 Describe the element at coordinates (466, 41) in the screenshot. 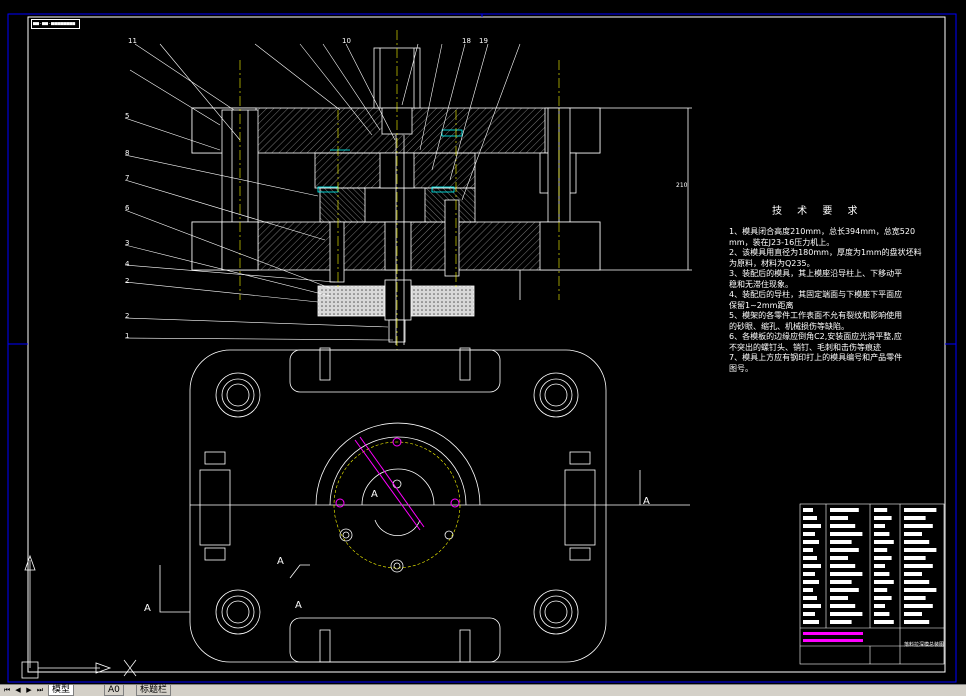

I see `part-label-18: 18` at that location.